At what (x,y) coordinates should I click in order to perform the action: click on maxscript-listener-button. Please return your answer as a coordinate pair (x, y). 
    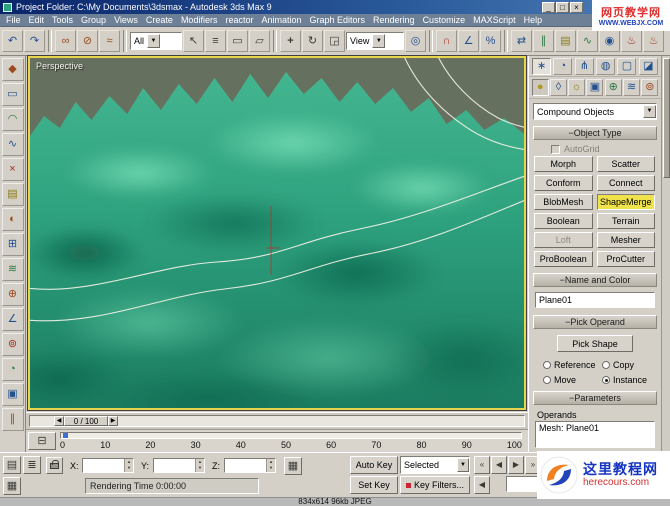
    Looking at the image, I should click on (12, 465).